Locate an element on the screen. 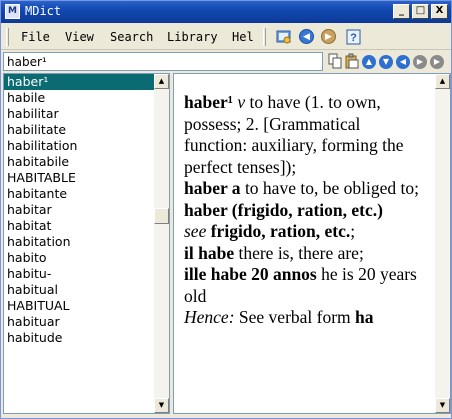 This screenshot has width=452, height=419. word-list-item: habitabile is located at coordinates (79, 162).